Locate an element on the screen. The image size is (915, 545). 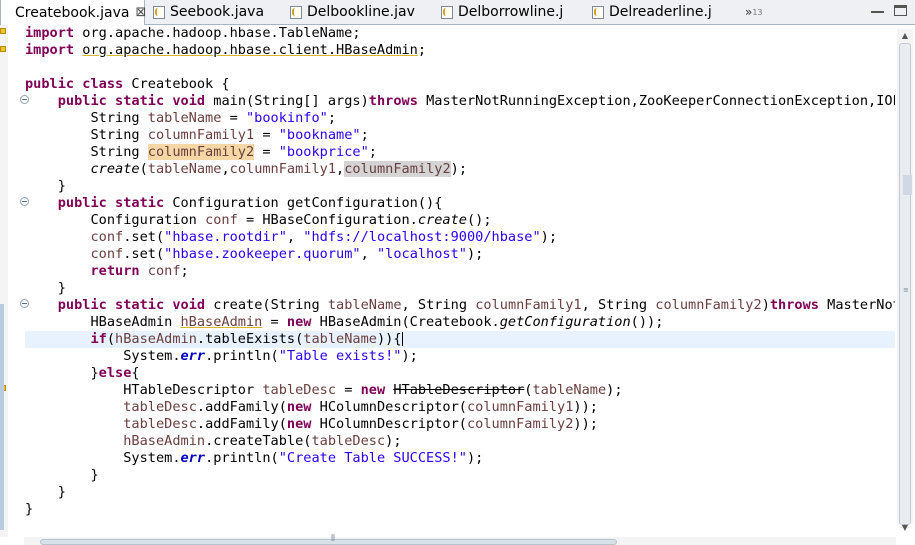
code-token: static is located at coordinates (140, 101).